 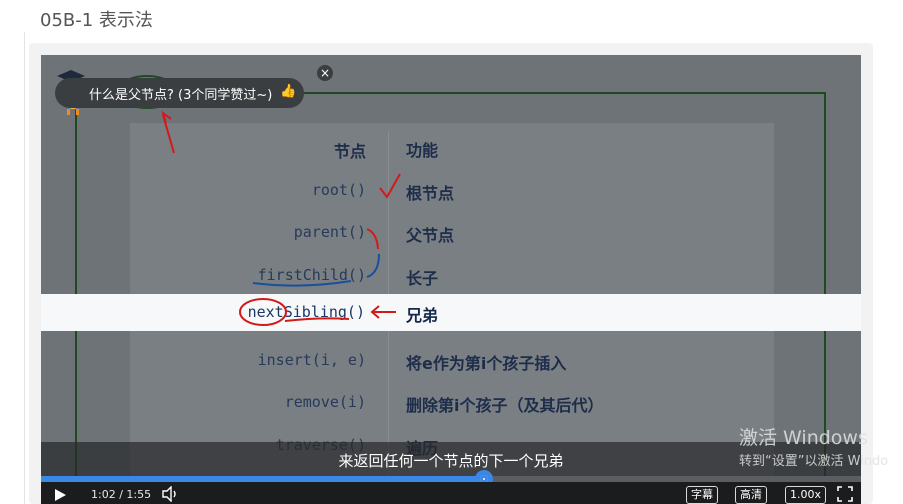 What do you see at coordinates (306, 312) in the screenshot?
I see `highlighted-row-code: nextSibling()` at bounding box center [306, 312].